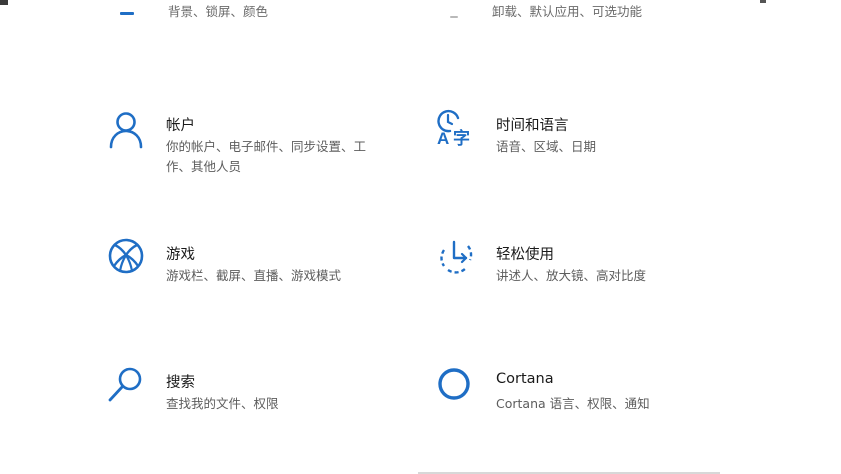 Image resolution: width=841 pixels, height=474 pixels. What do you see at coordinates (222, 403) in the screenshot?
I see `tile-description: 查找我的文件、权限` at bounding box center [222, 403].